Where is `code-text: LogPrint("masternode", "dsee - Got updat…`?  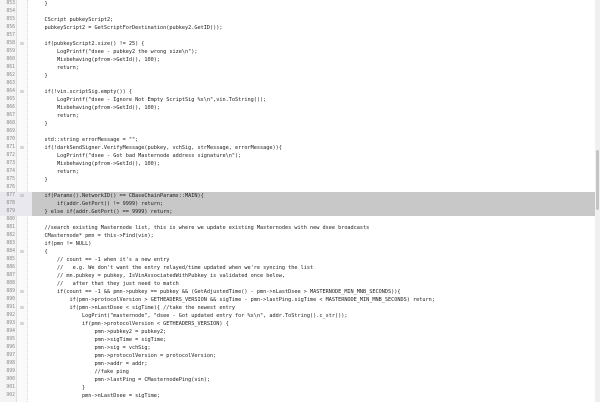 code-text: LogPrint("masternode", "dsee - Got updat… is located at coordinates (316, 316).